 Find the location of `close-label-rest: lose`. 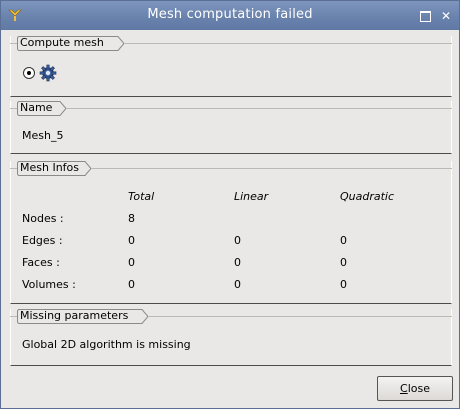

close-label-rest: lose is located at coordinates (418, 388).